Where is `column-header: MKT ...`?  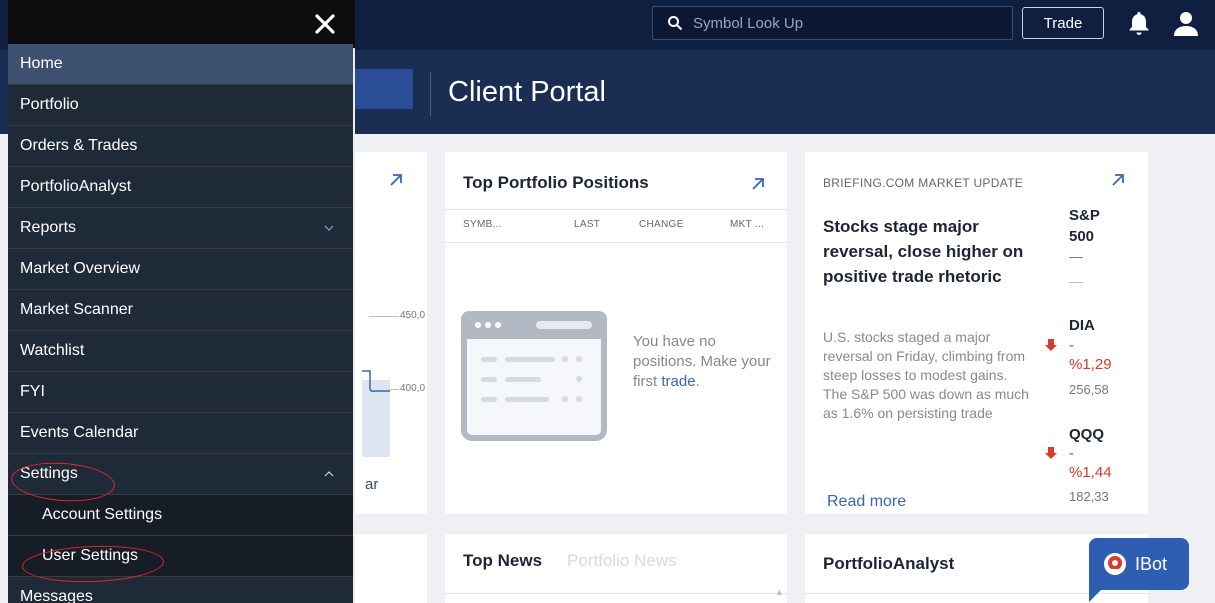 column-header: MKT ... is located at coordinates (747, 224).